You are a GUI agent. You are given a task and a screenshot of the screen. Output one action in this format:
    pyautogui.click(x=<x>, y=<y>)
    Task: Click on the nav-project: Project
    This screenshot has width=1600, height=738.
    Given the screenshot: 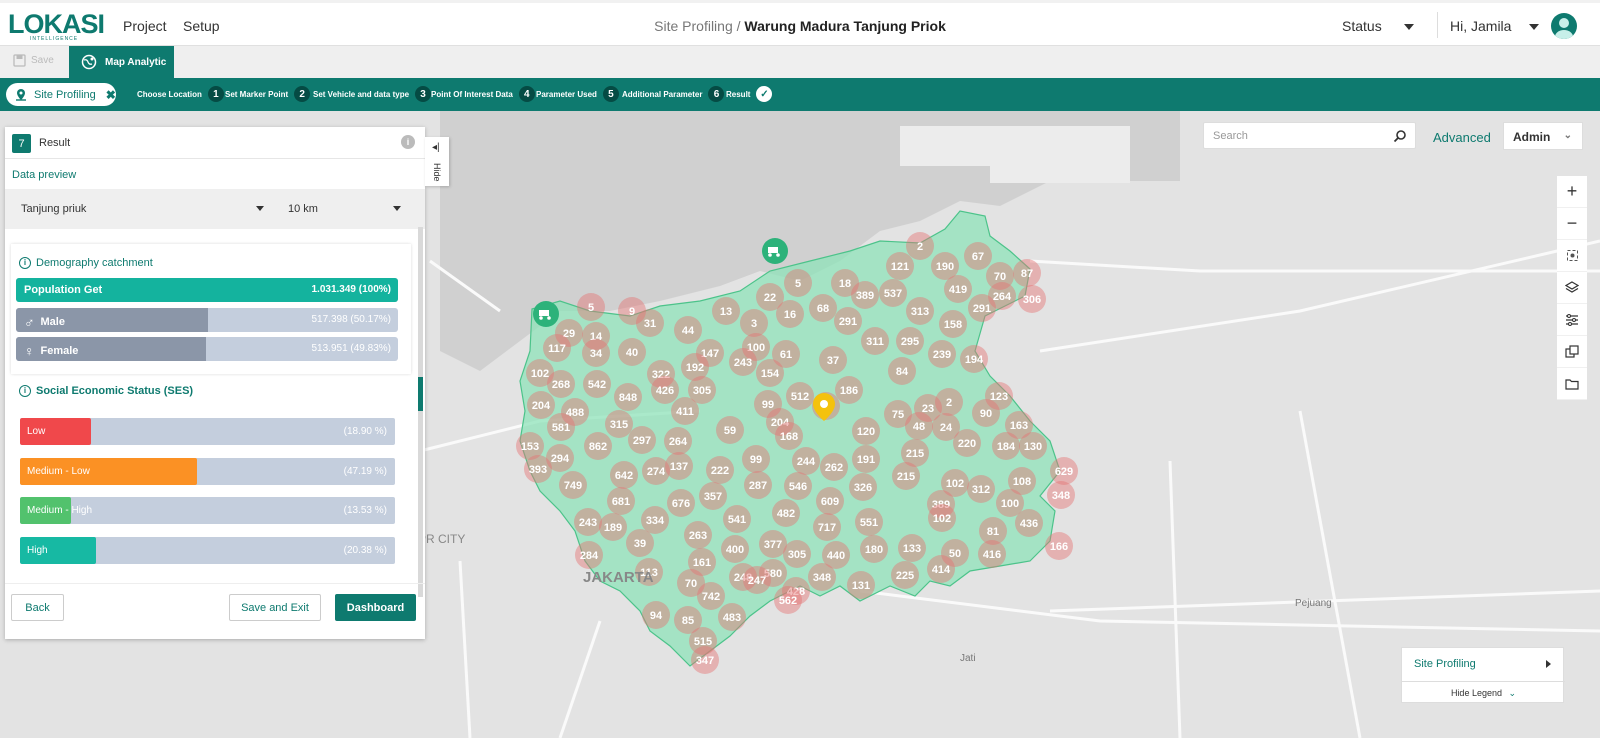 What is the action you would take?
    pyautogui.click(x=145, y=26)
    